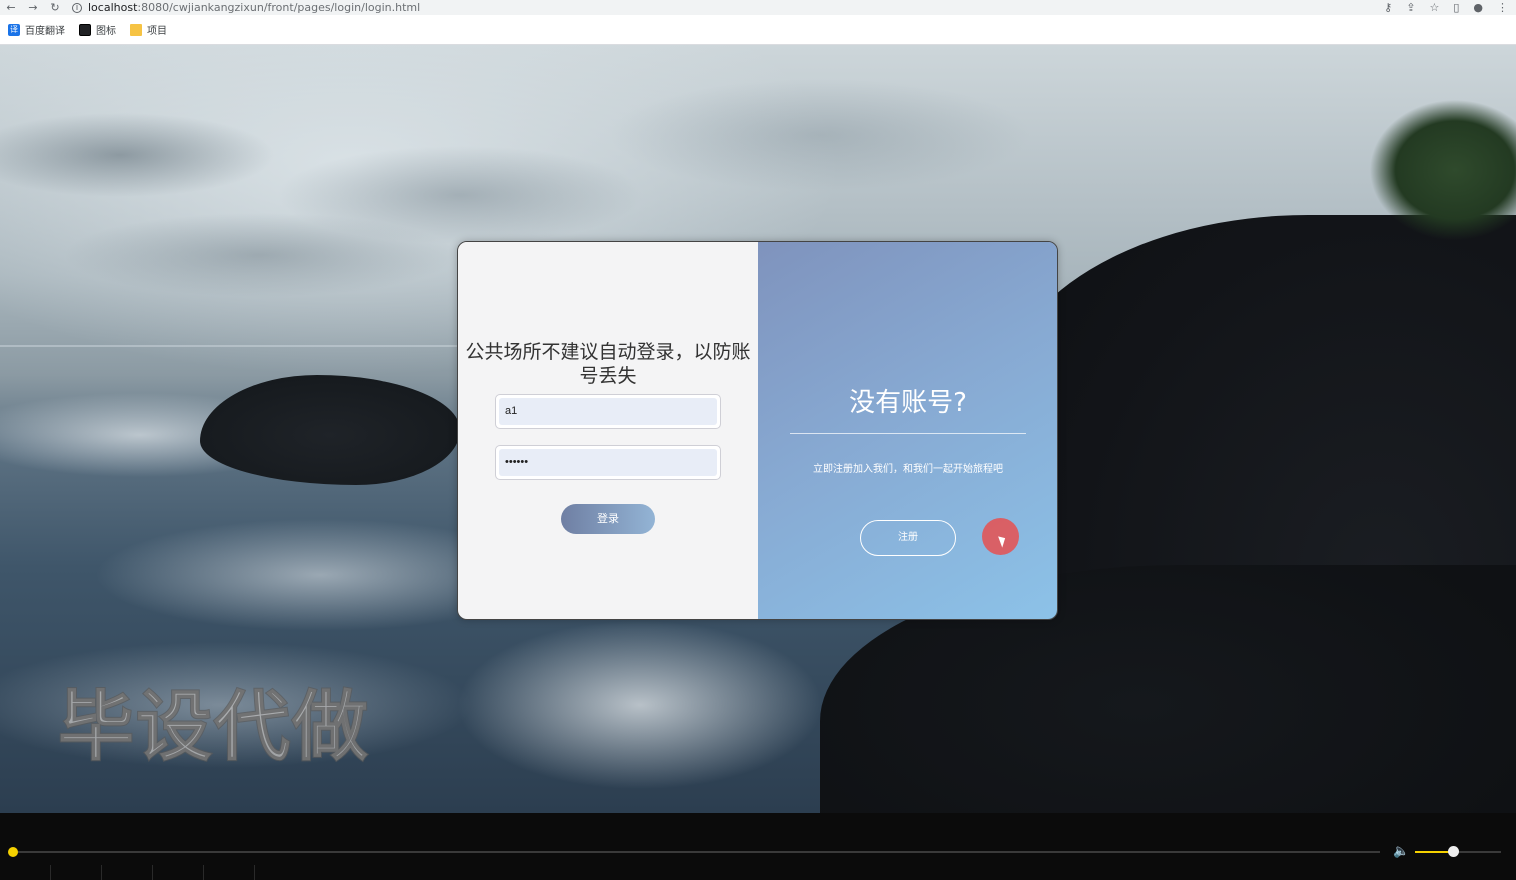  I want to click on menu-icon: ⋮, so click(1502, 7).